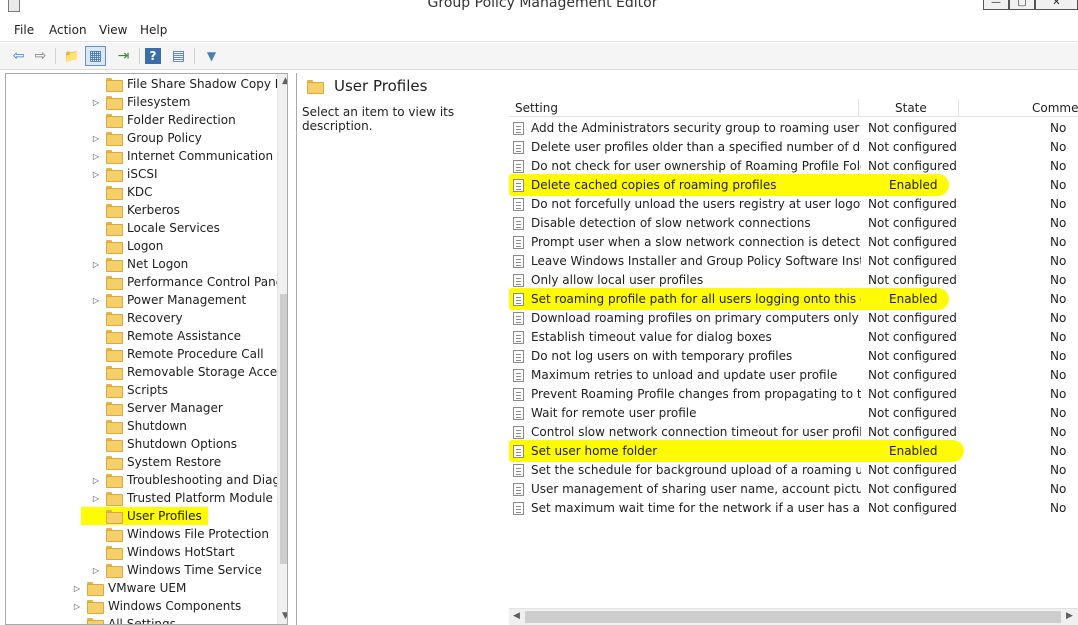 The image size is (1078, 625). Describe the element at coordinates (189, 84) in the screenshot. I see `tree-item: File Share Shadow Copy Pro` at that location.